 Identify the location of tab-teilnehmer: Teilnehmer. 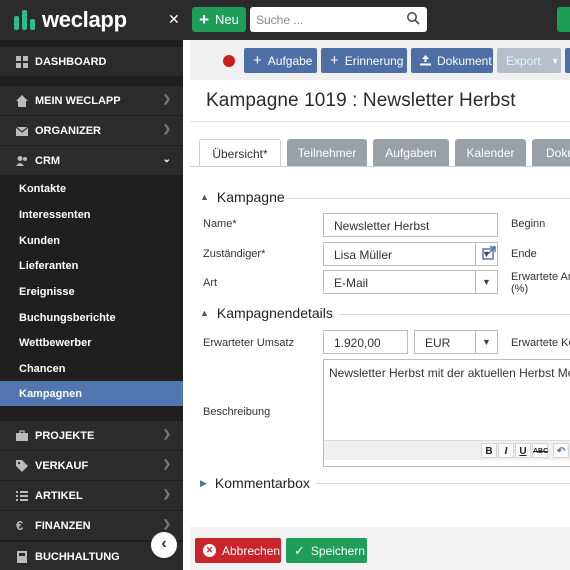
(327, 152).